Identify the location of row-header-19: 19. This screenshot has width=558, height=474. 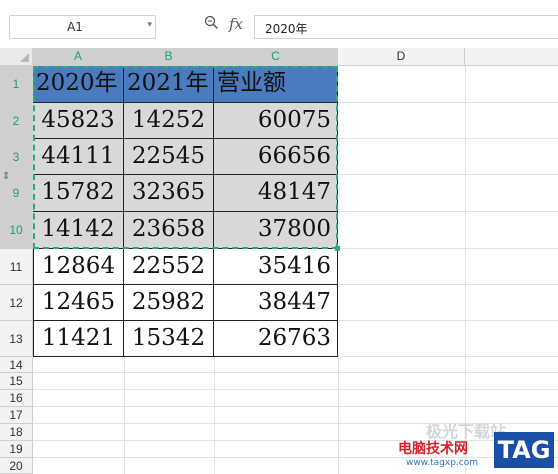
(16, 449).